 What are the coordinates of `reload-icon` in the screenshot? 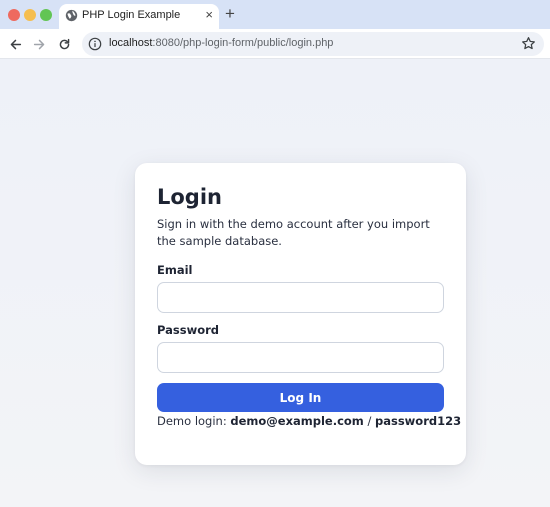 It's located at (64, 43).